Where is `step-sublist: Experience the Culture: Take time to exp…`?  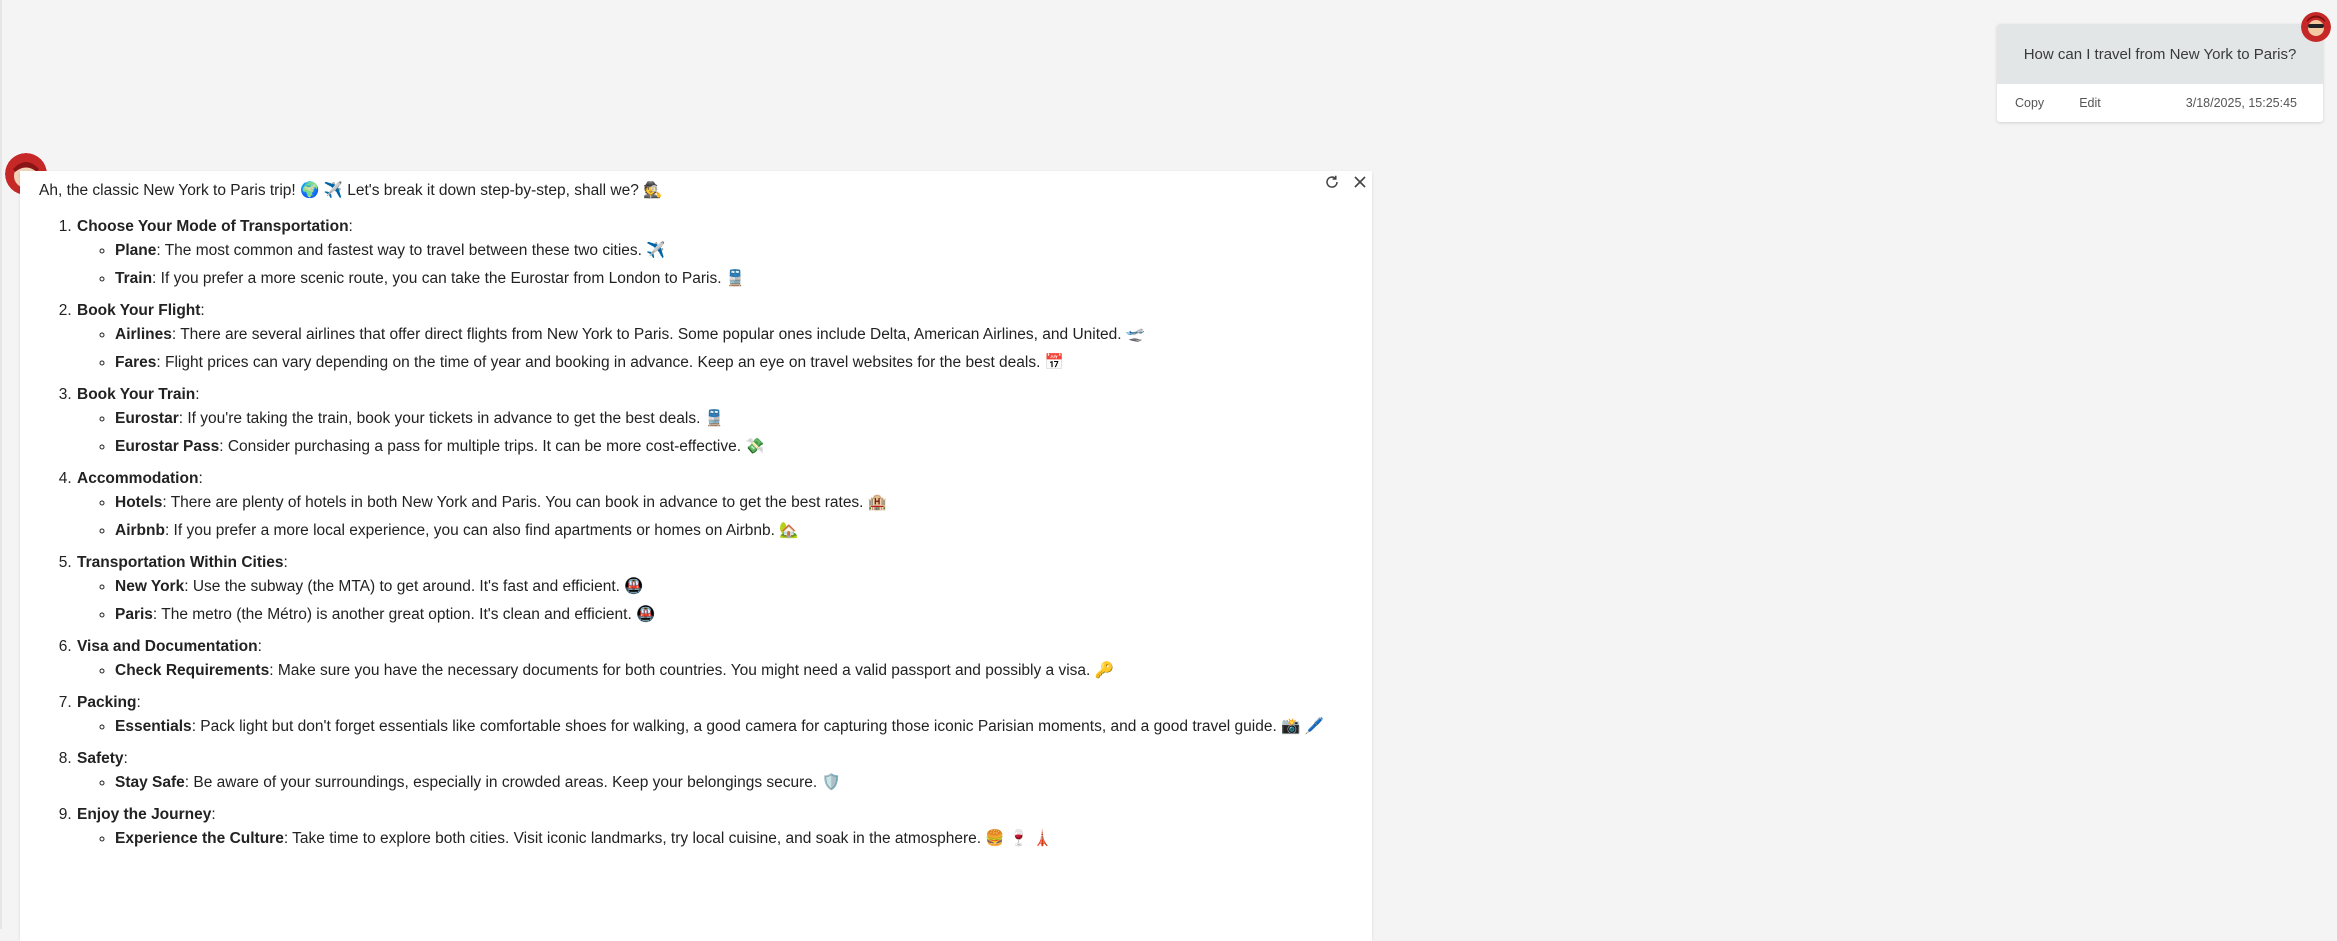
step-sublist: Experience the Culture: Take time to exp… is located at coordinates (716, 839).